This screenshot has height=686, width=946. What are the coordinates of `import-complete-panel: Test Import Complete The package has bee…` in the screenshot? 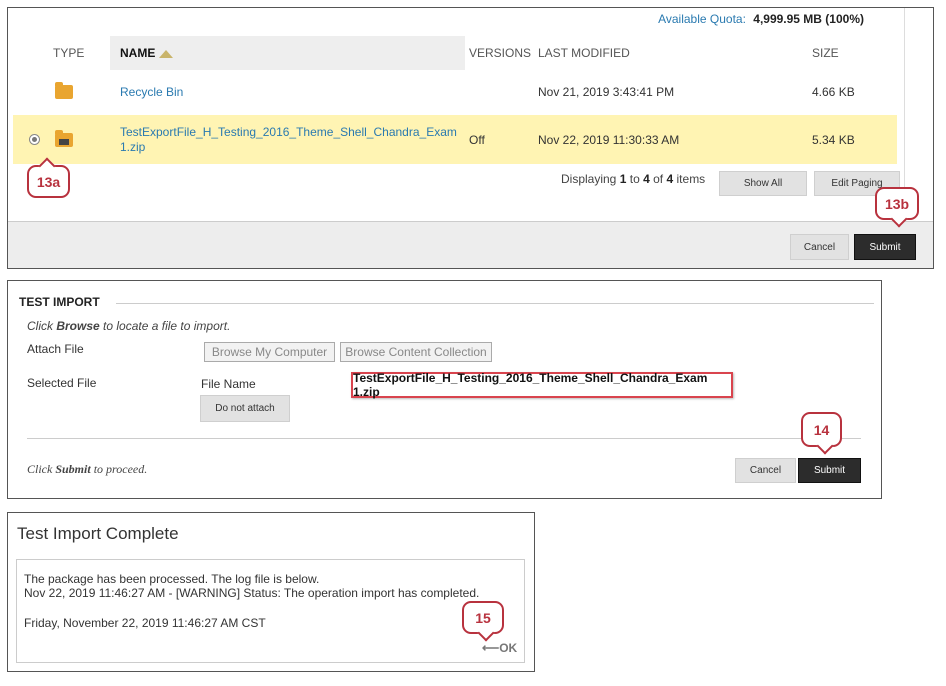 It's located at (271, 592).